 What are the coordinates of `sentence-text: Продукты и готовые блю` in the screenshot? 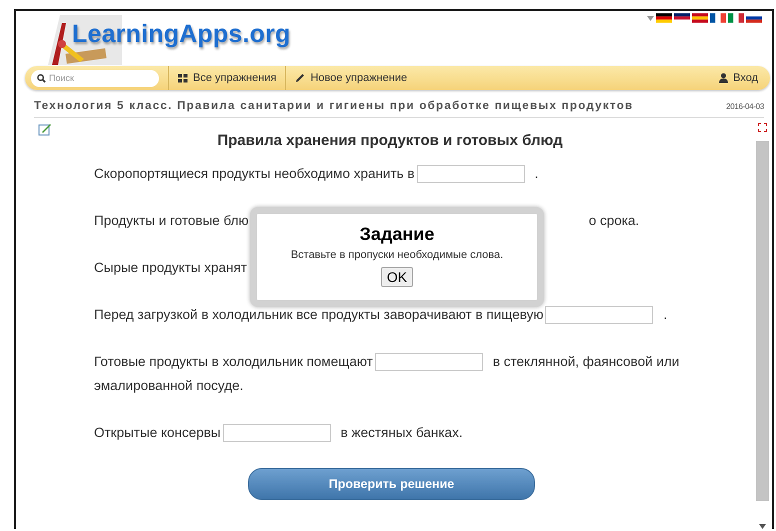 It's located at (171, 221).